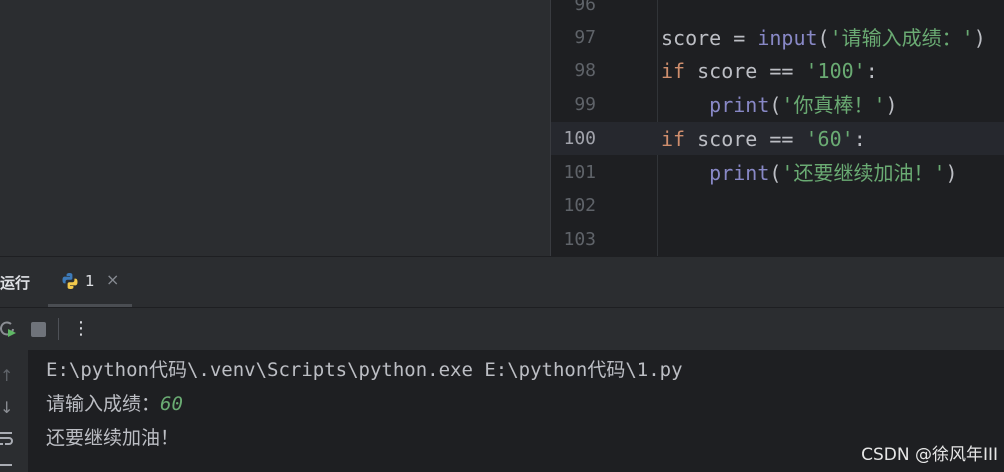  I want to click on line-number: 98, so click(585, 70).